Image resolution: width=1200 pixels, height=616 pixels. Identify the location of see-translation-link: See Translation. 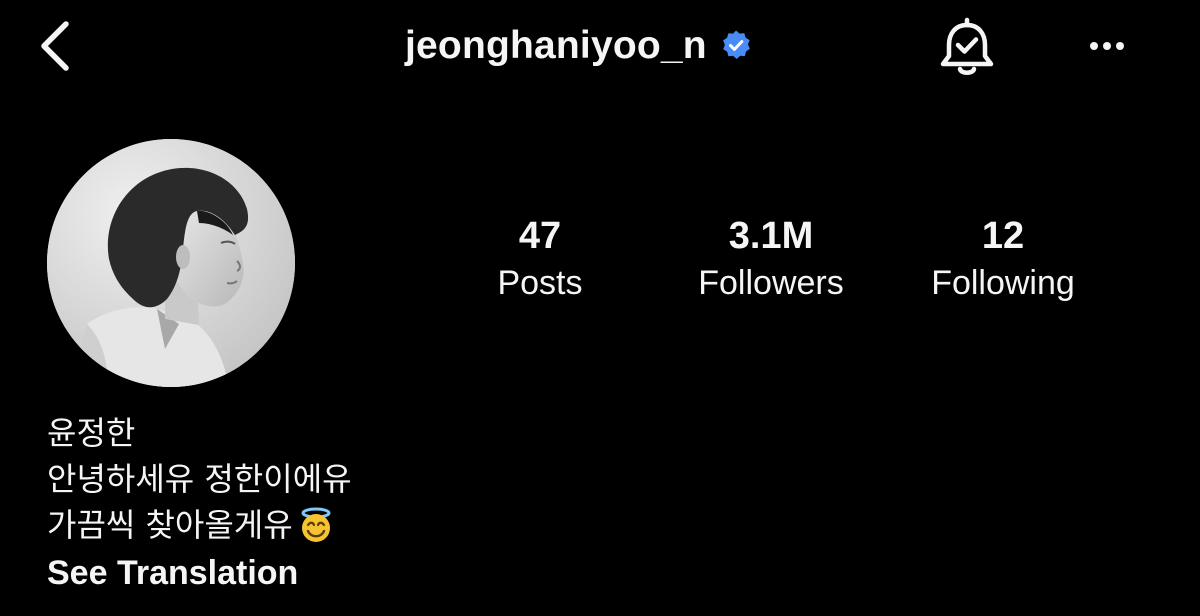
(199, 573).